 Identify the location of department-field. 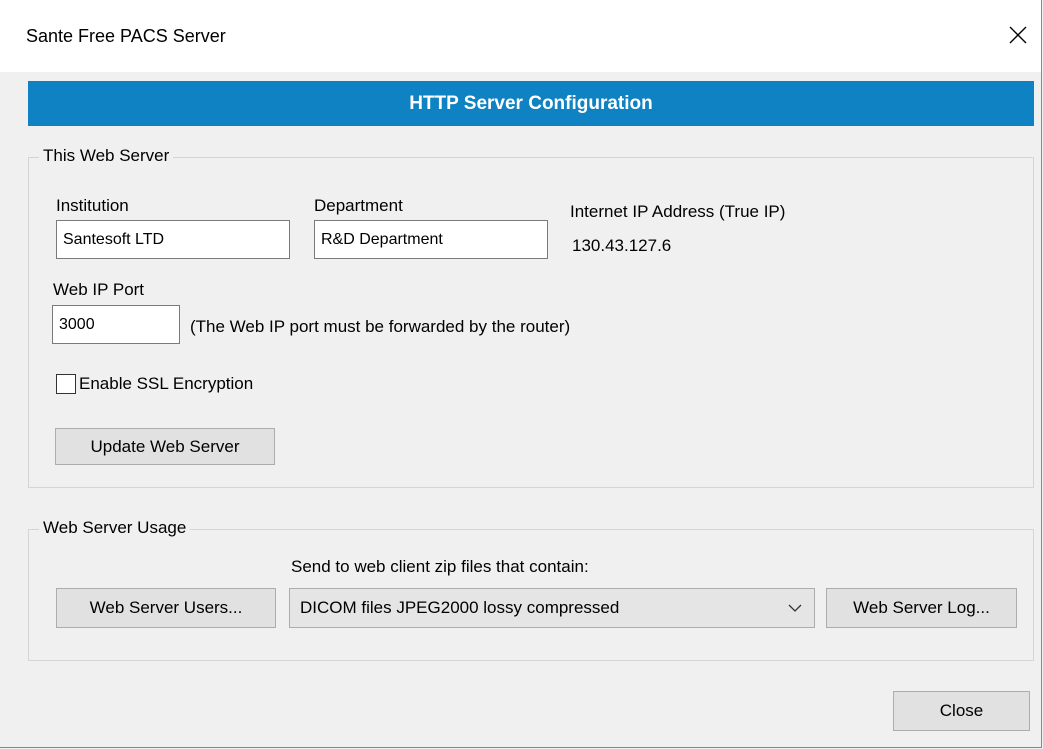
(431, 239).